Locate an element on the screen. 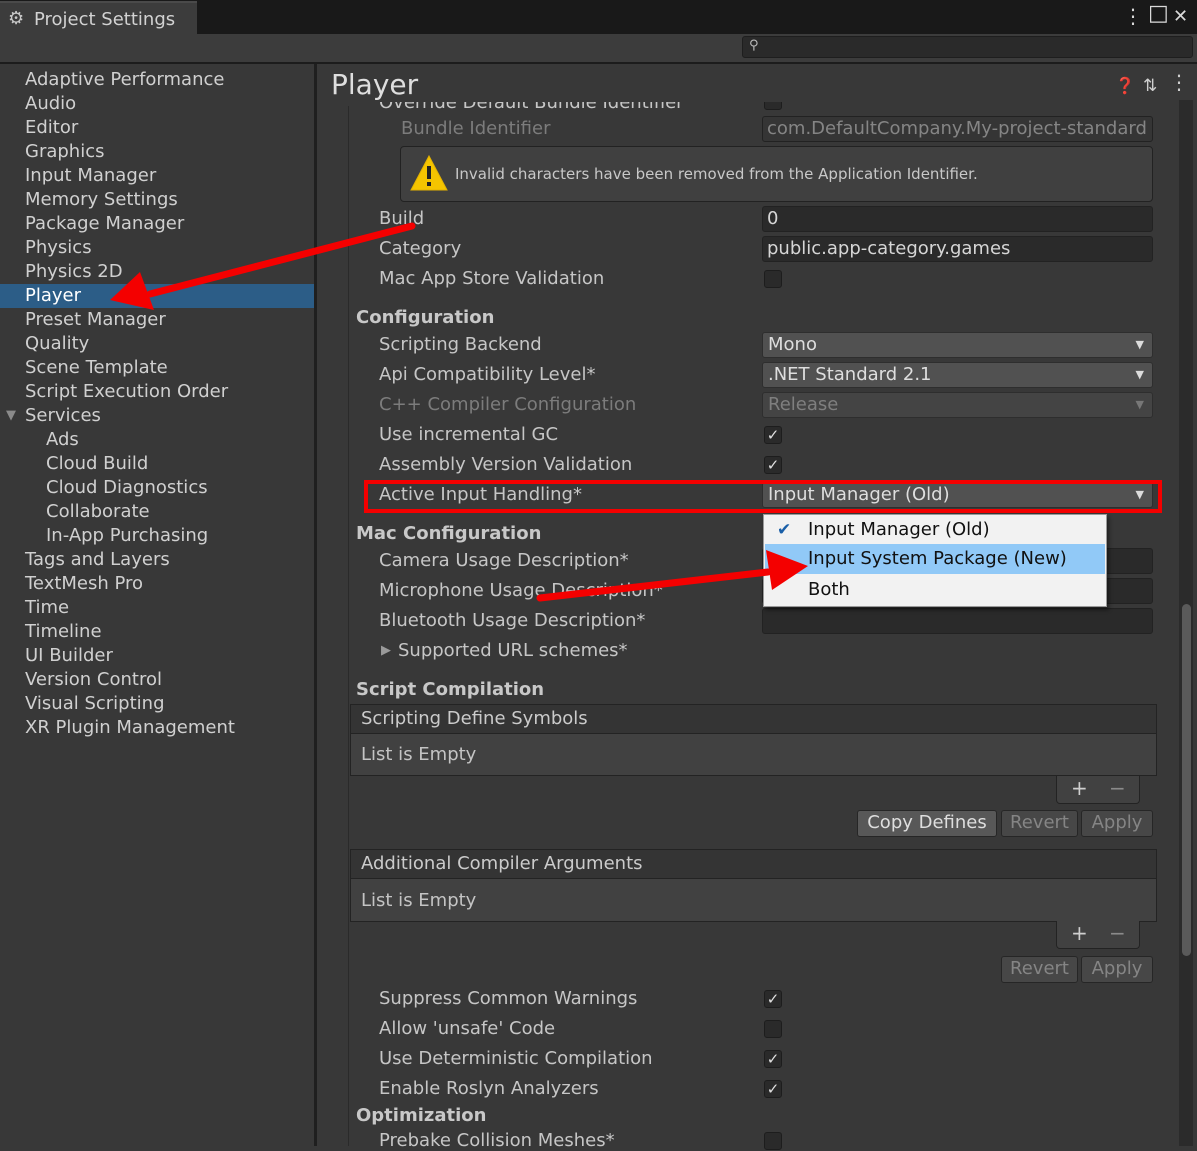 The height and width of the screenshot is (1151, 1197). build-label: Build is located at coordinates (402, 218).